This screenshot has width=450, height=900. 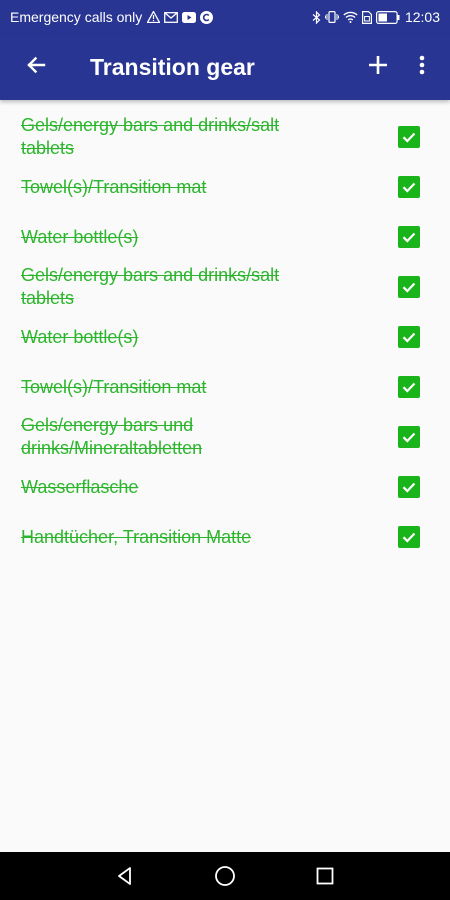 I want to click on item-label: Wasserflasche, so click(x=80, y=486).